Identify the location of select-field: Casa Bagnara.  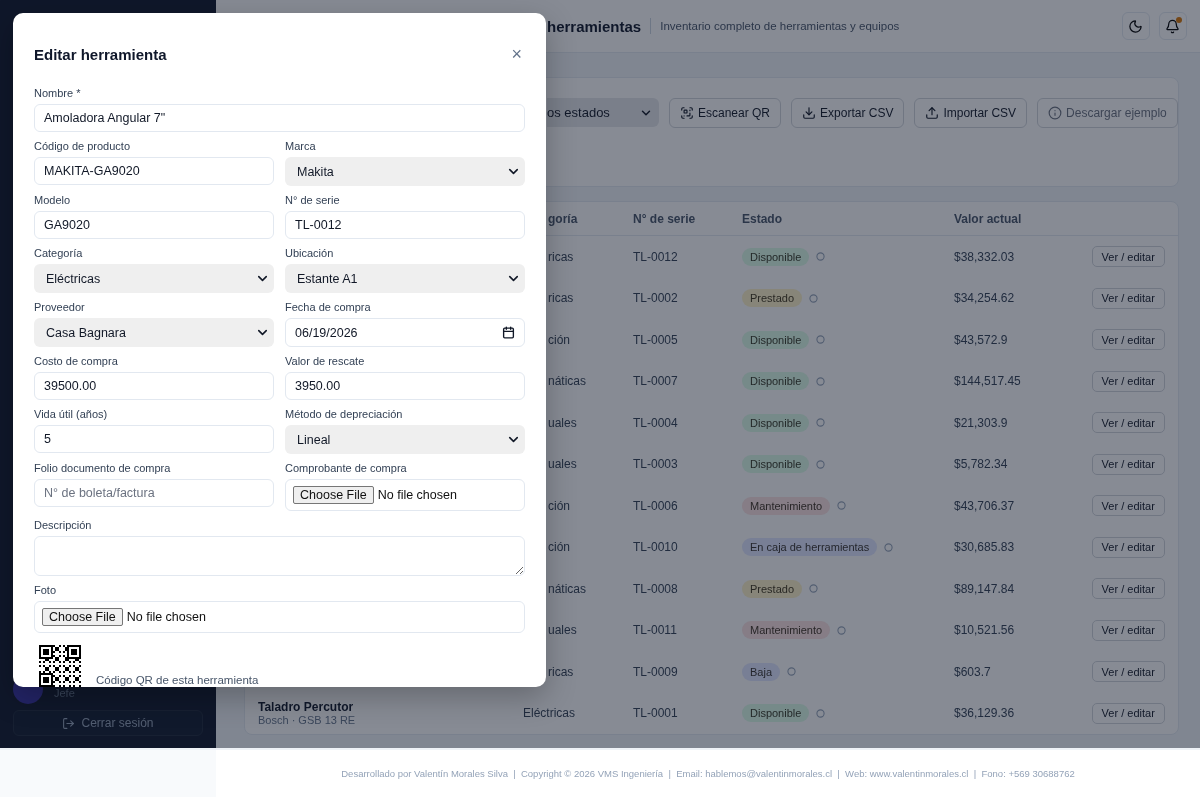
(154, 332).